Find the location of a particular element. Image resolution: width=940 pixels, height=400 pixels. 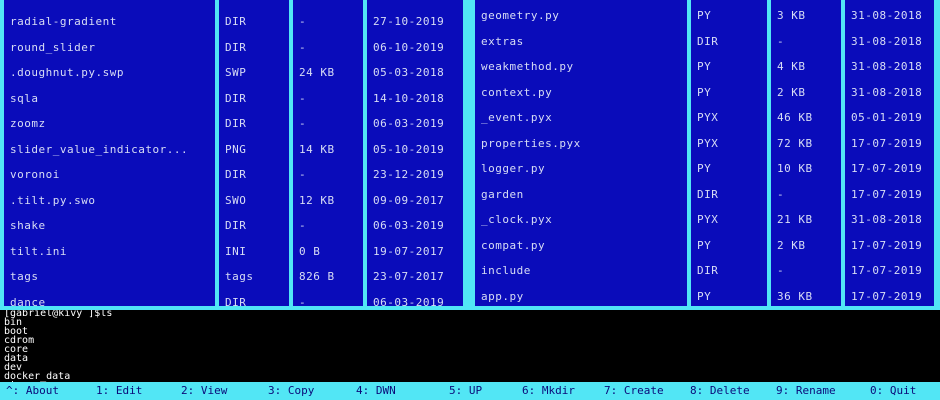

left-pane-name-cell: .doughnut.py.swp is located at coordinates (109, 73).